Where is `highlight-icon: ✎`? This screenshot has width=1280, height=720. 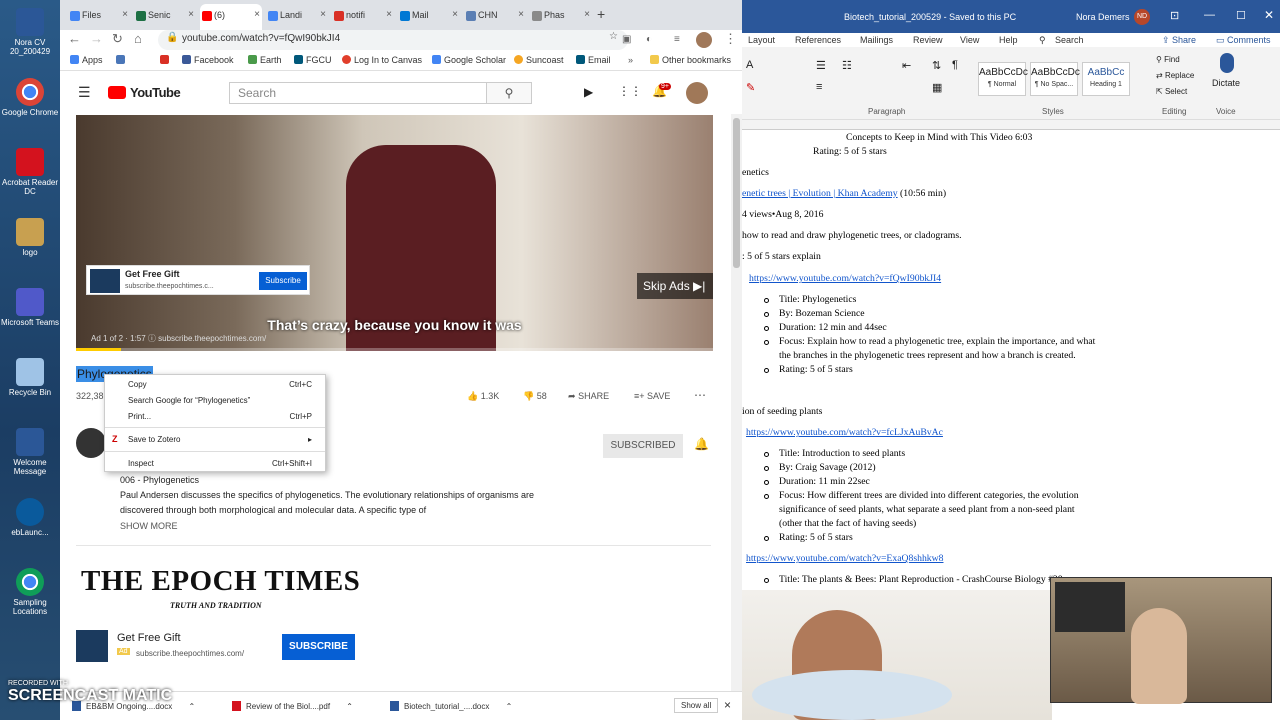
highlight-icon: ✎ is located at coordinates (750, 87).